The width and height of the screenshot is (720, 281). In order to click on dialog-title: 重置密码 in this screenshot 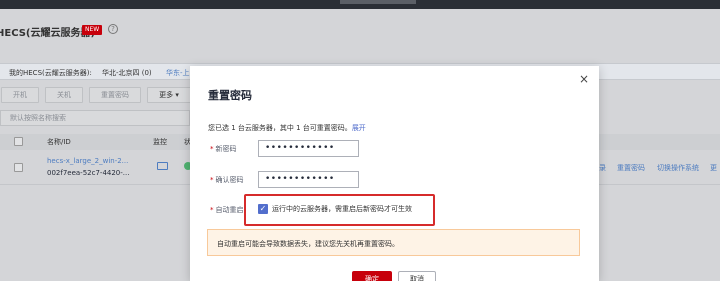, I will do `click(230, 95)`.